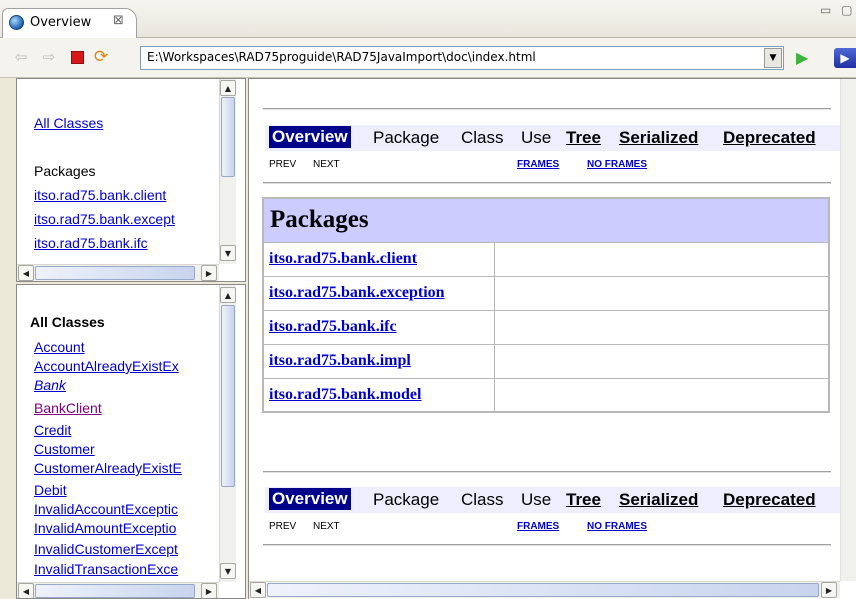 This screenshot has width=856, height=599. What do you see at coordinates (50, 490) in the screenshot?
I see `class-link: Debit` at bounding box center [50, 490].